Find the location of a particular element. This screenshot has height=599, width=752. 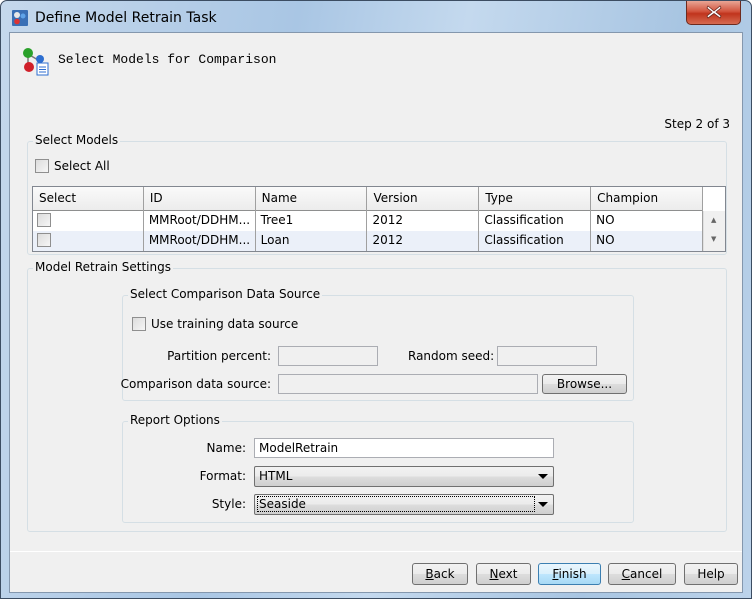

use-training-label: Use training data source is located at coordinates (225, 324).